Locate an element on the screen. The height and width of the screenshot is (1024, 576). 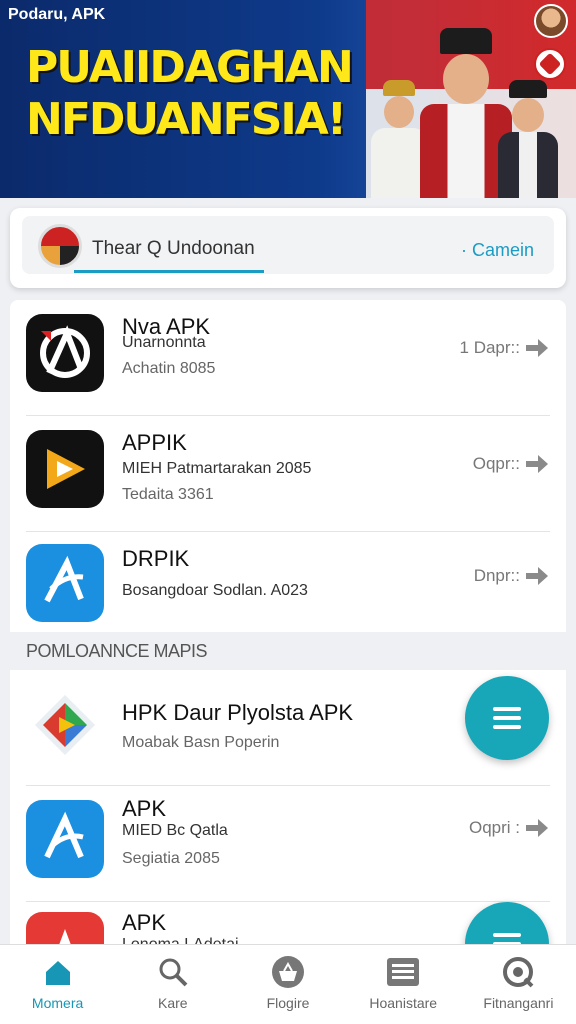
app-title: APPIK is located at coordinates (154, 442).